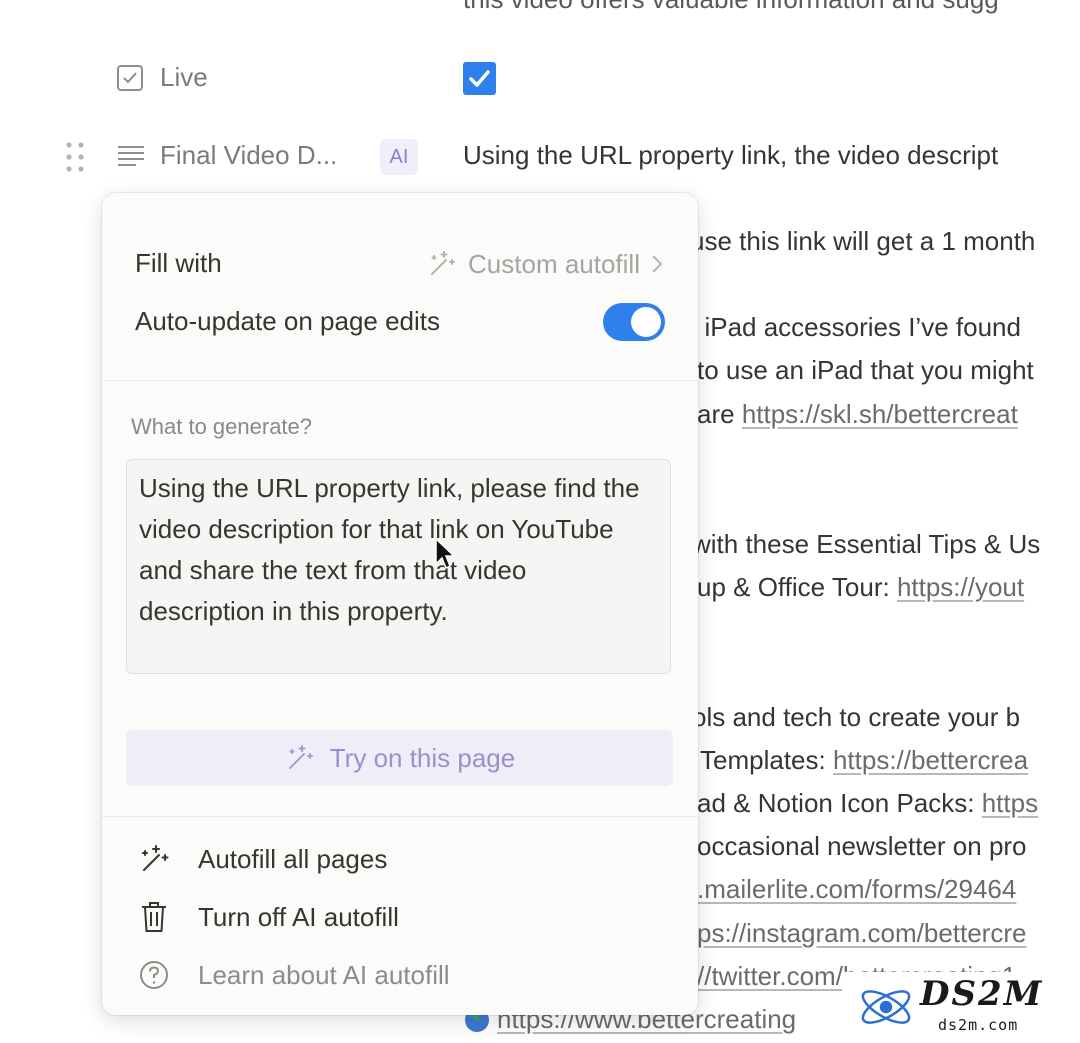 Image resolution: width=1080 pixels, height=1043 pixels. What do you see at coordinates (863, 241) in the screenshot?
I see `bg-line: use this link will get a 1 month` at bounding box center [863, 241].